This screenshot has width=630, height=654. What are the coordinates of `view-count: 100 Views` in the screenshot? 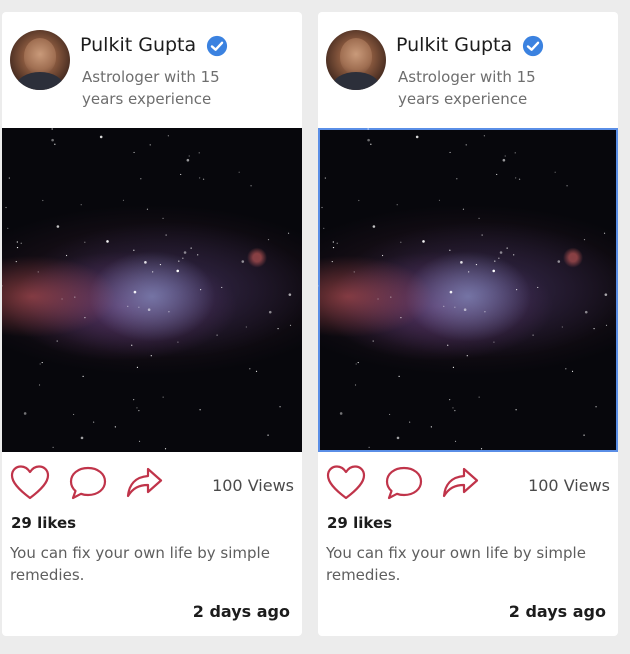 It's located at (569, 485).